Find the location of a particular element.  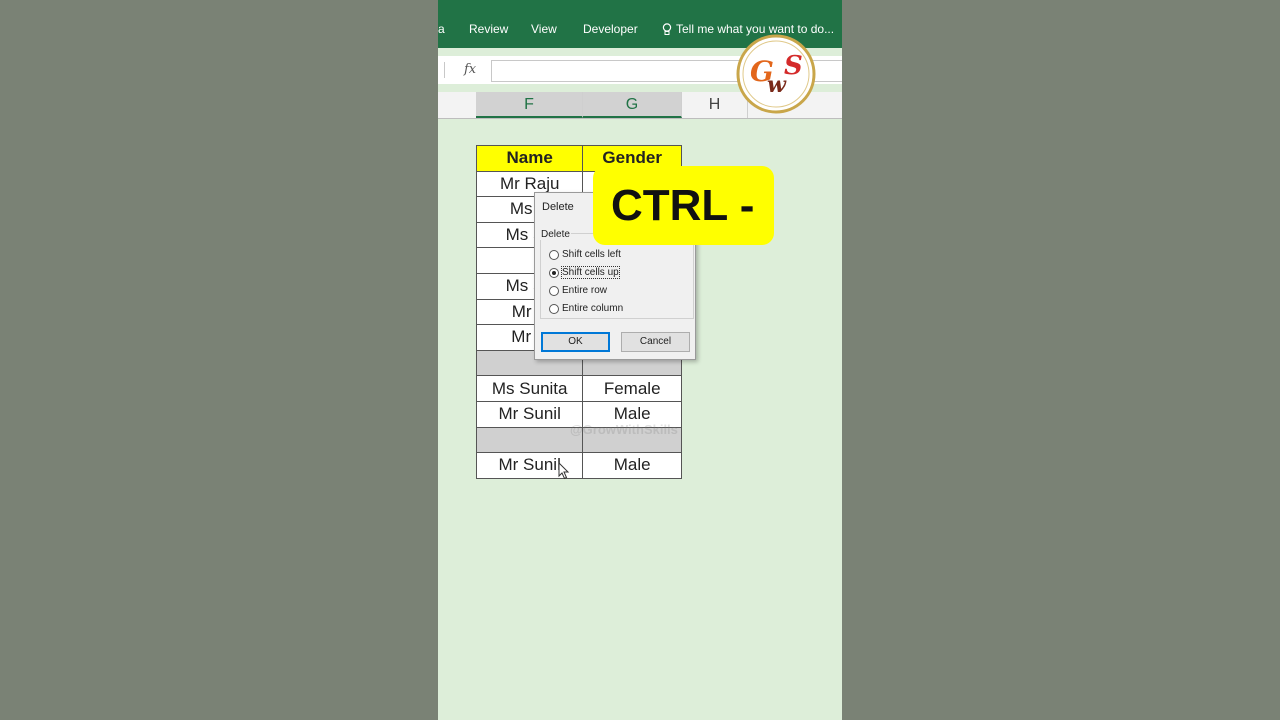

table-row: Ms Sunita Female is located at coordinates (578, 388).